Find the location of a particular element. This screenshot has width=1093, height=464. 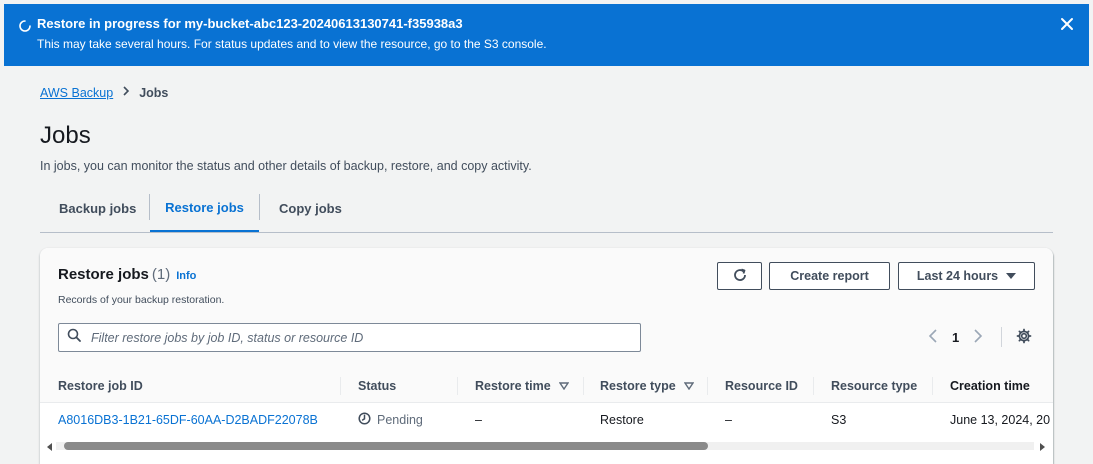

creation-time-cell: June 13, 2024, 20 is located at coordinates (1000, 420).